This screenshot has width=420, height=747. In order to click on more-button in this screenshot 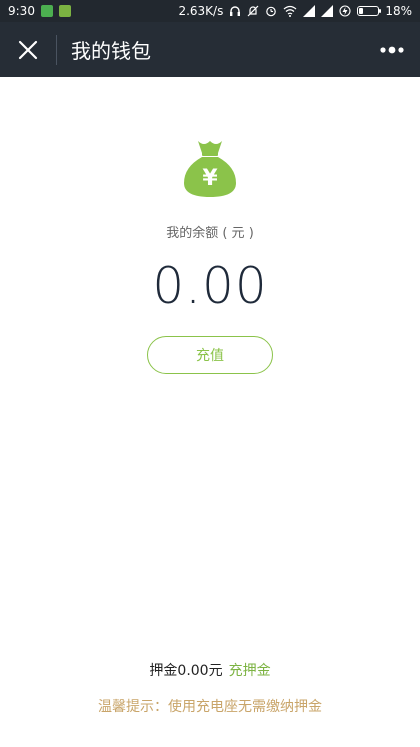, I will do `click(392, 49)`.